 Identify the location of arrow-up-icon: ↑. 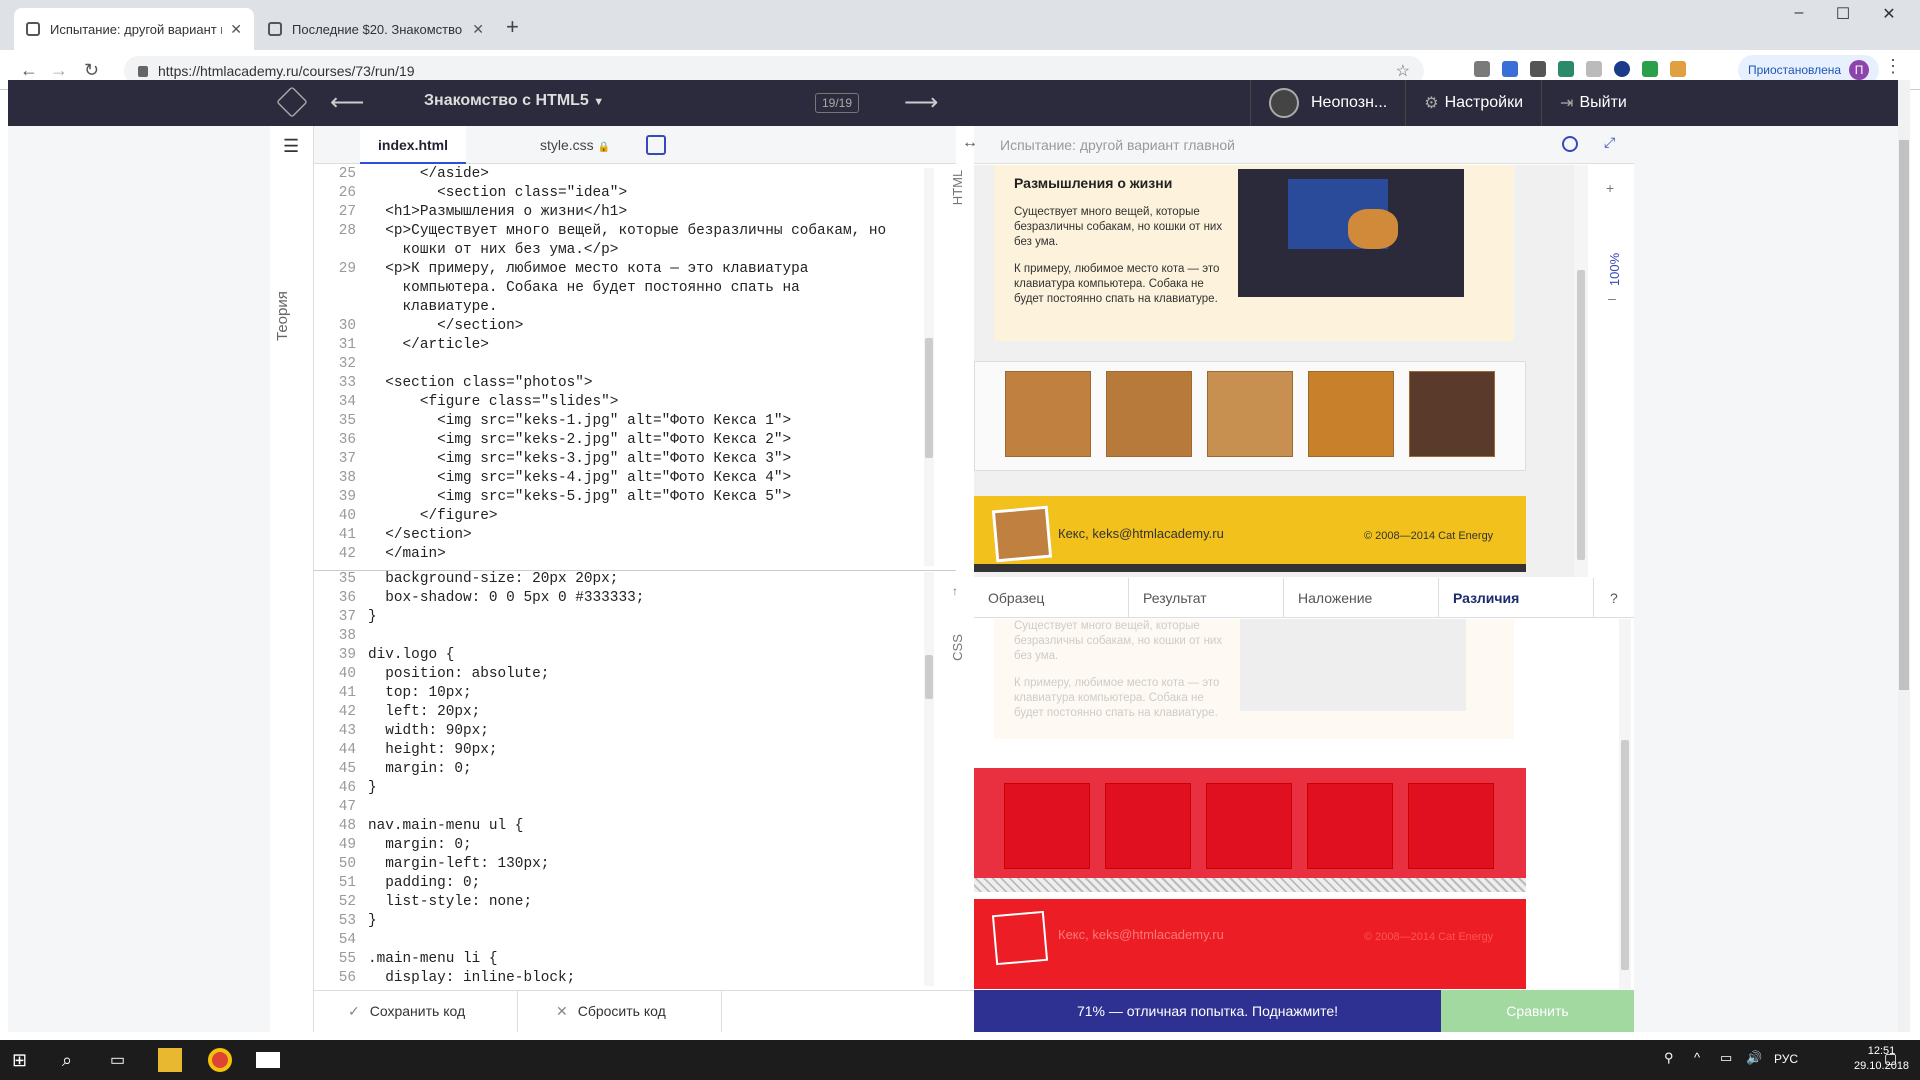
(955, 591).